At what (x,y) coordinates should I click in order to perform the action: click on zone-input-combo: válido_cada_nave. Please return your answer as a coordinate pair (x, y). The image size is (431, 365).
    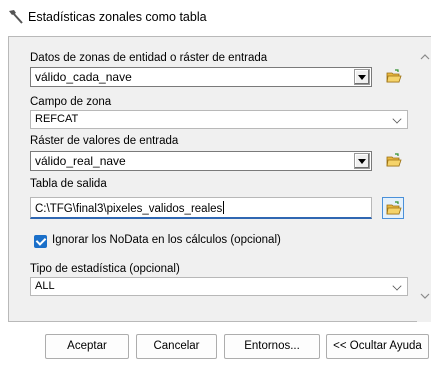
    Looking at the image, I should click on (201, 77).